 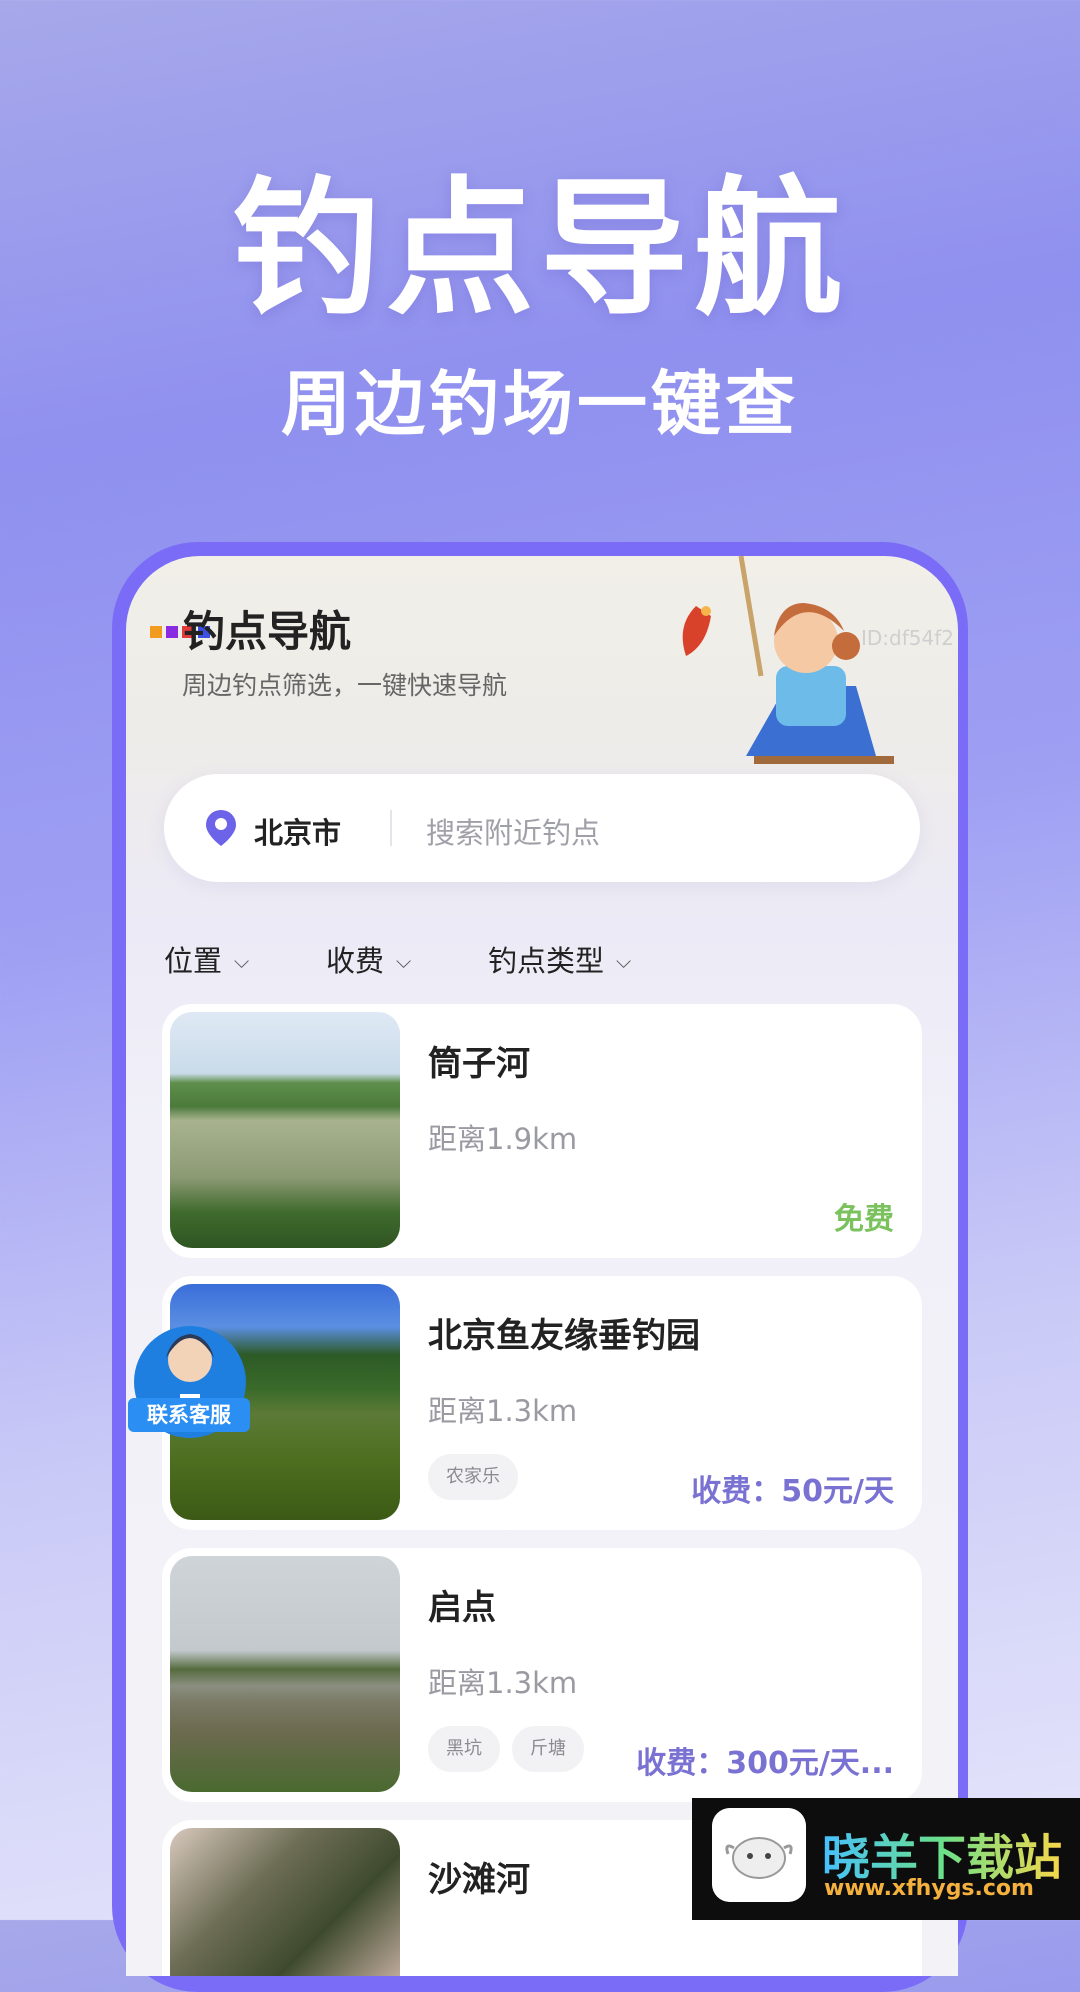 What do you see at coordinates (792, 1491) in the screenshot?
I see `spot-price: 收费：50元/天` at bounding box center [792, 1491].